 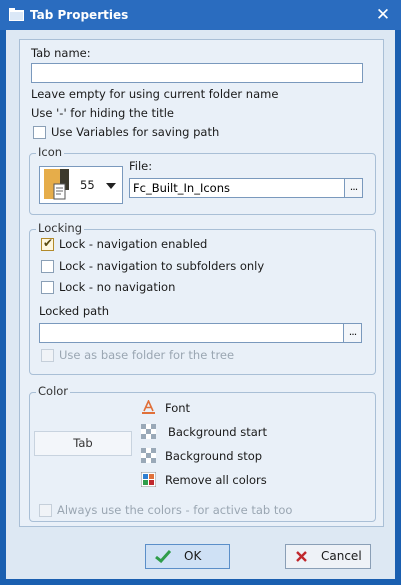 I want to click on chevron-down-icon, so click(x=111, y=186).